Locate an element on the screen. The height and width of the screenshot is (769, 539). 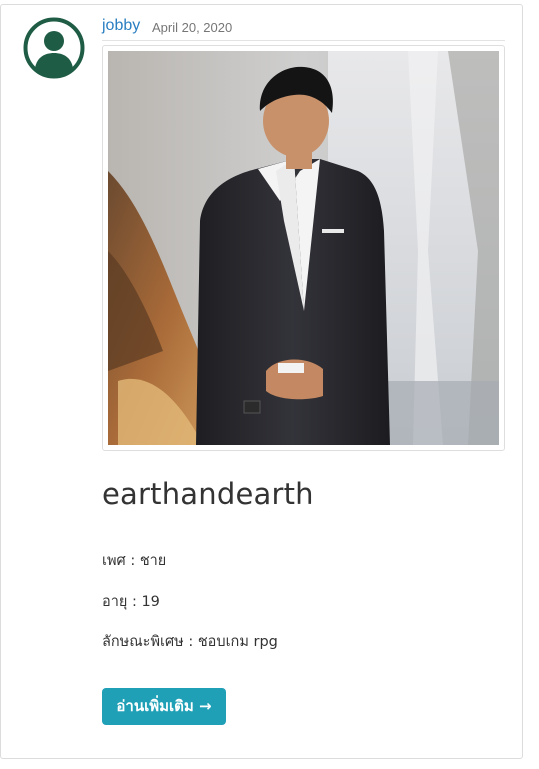
author-link: jobby is located at coordinates (121, 26).